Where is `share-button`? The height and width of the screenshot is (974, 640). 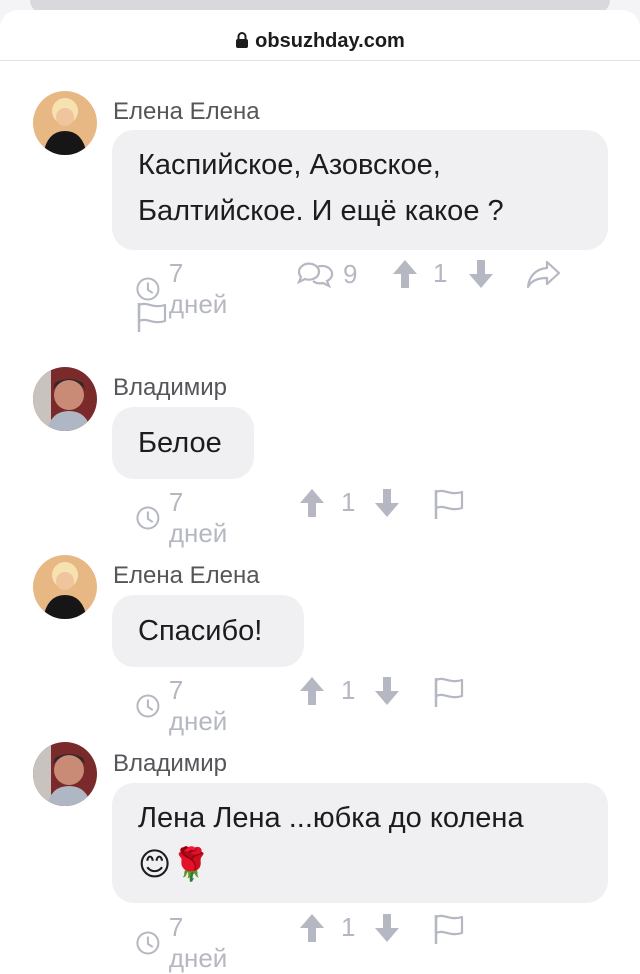
share-button is located at coordinates (544, 274).